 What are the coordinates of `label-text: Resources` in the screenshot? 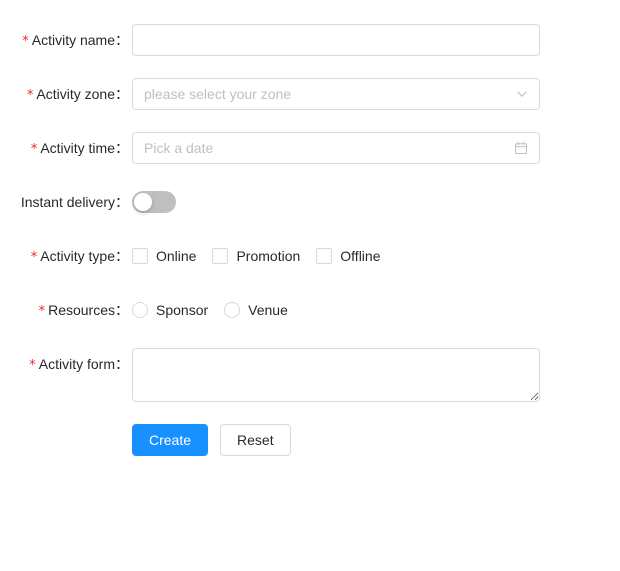 It's located at (81, 310).